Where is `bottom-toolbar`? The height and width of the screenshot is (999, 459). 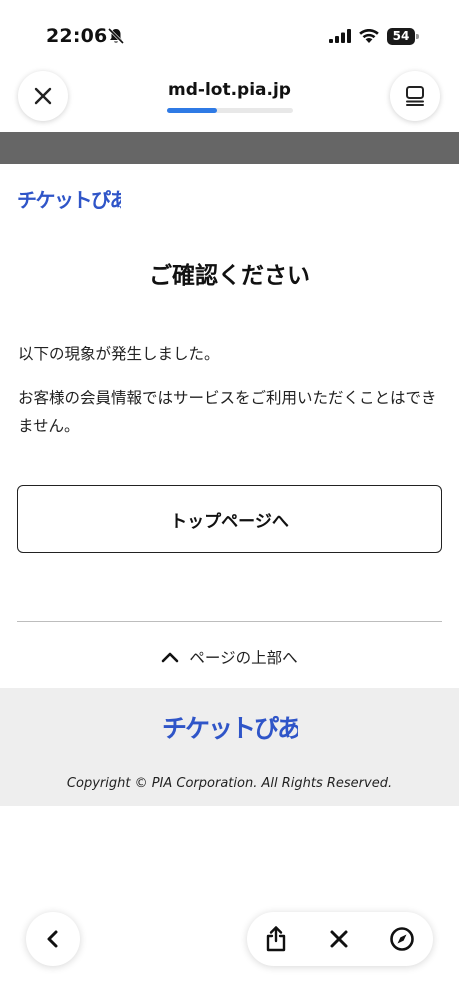
bottom-toolbar is located at coordinates (340, 939).